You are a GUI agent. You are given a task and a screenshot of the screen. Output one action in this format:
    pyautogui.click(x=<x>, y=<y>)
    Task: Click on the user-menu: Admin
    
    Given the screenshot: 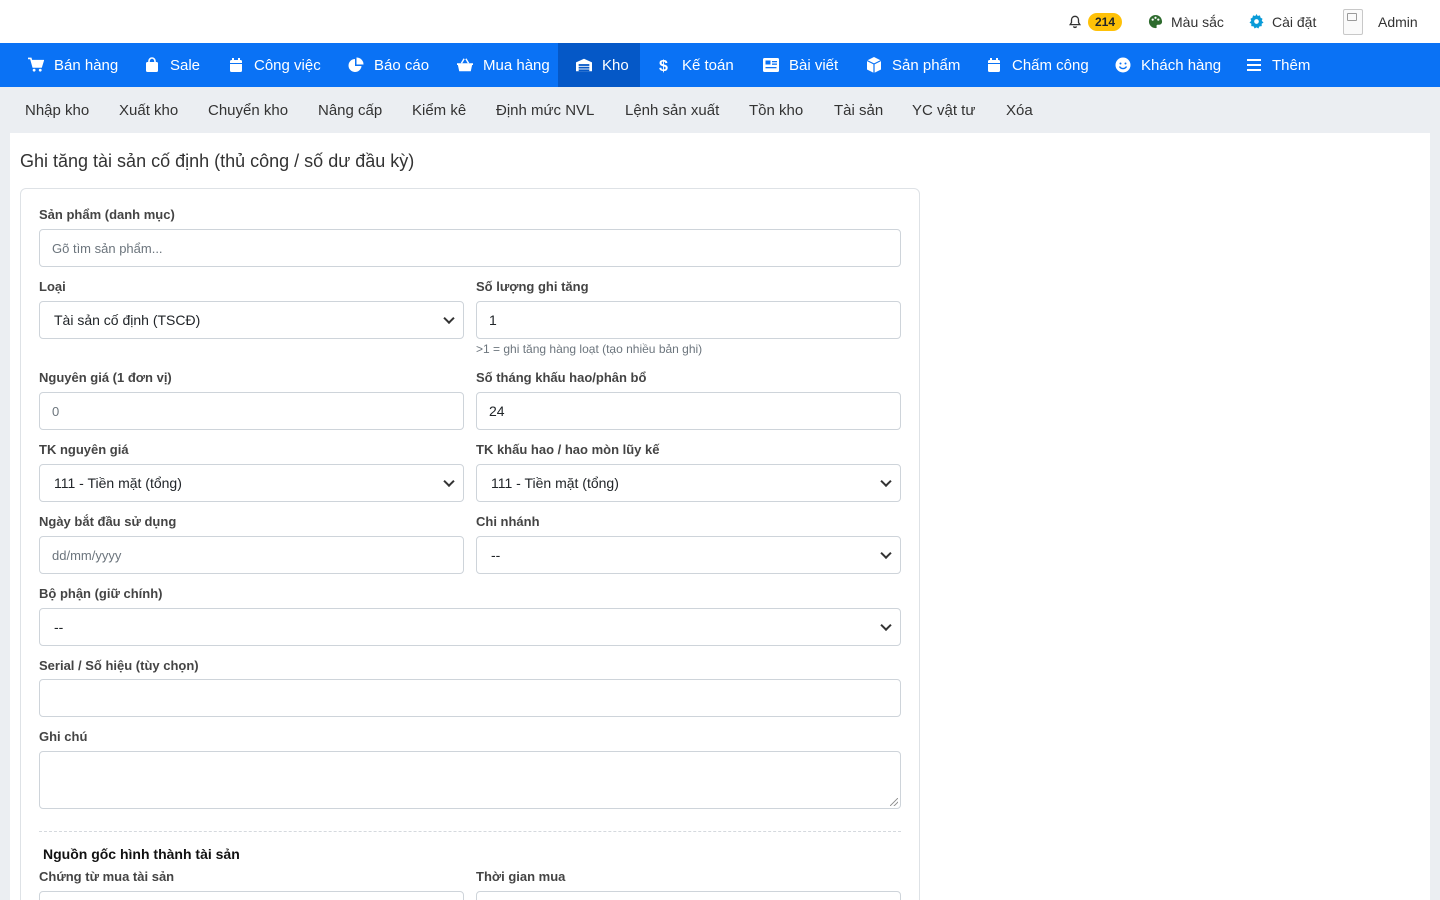 What is the action you would take?
    pyautogui.click(x=1380, y=21)
    